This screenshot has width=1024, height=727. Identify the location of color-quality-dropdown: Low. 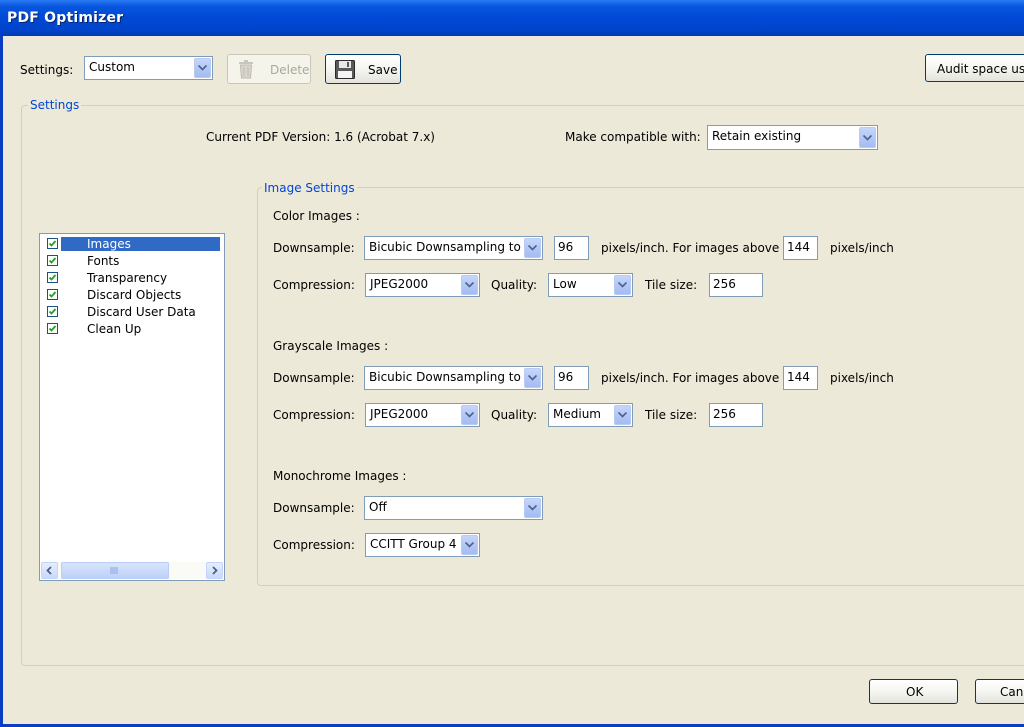
(590, 285).